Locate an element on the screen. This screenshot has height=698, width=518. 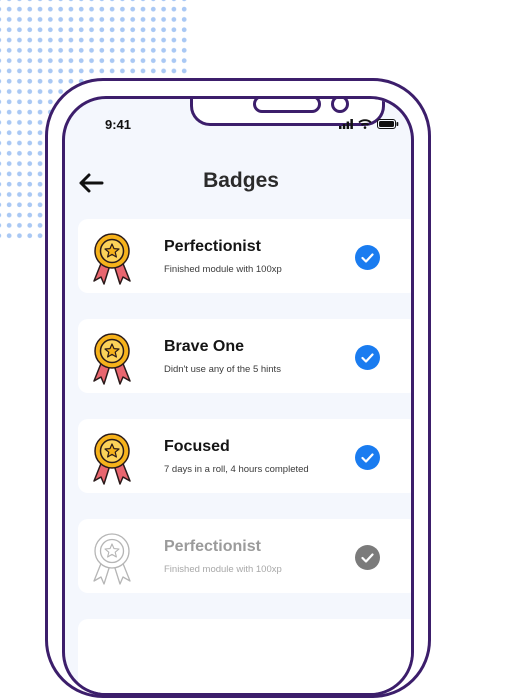
badge-card-perfectionist: Perfectionist Finished module with 100xp is located at coordinates (244, 256).